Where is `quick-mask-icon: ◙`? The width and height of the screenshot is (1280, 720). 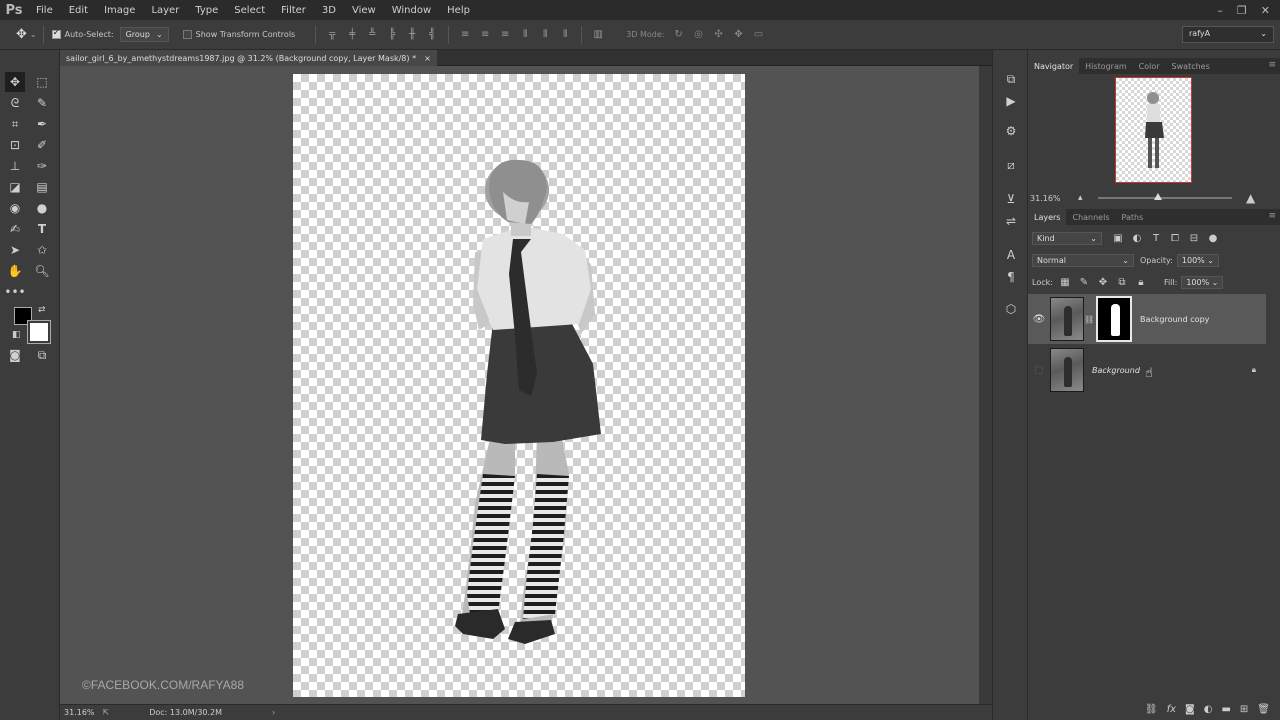 quick-mask-icon: ◙ is located at coordinates (15, 355).